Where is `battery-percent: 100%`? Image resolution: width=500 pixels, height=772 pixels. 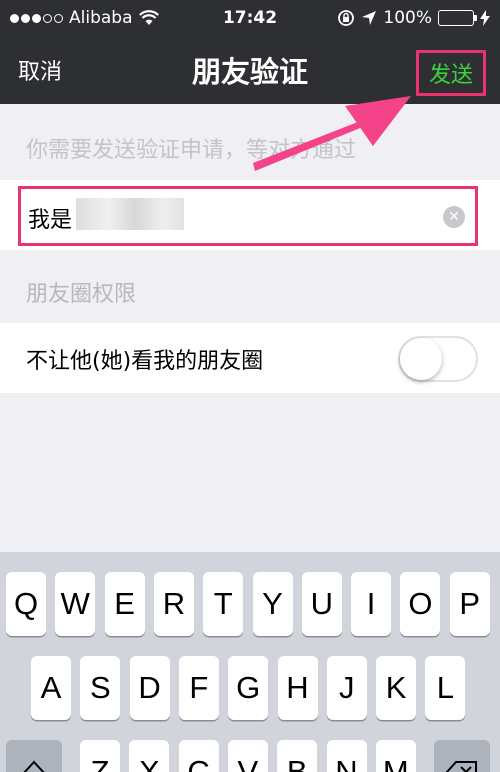 battery-percent: 100% is located at coordinates (407, 18).